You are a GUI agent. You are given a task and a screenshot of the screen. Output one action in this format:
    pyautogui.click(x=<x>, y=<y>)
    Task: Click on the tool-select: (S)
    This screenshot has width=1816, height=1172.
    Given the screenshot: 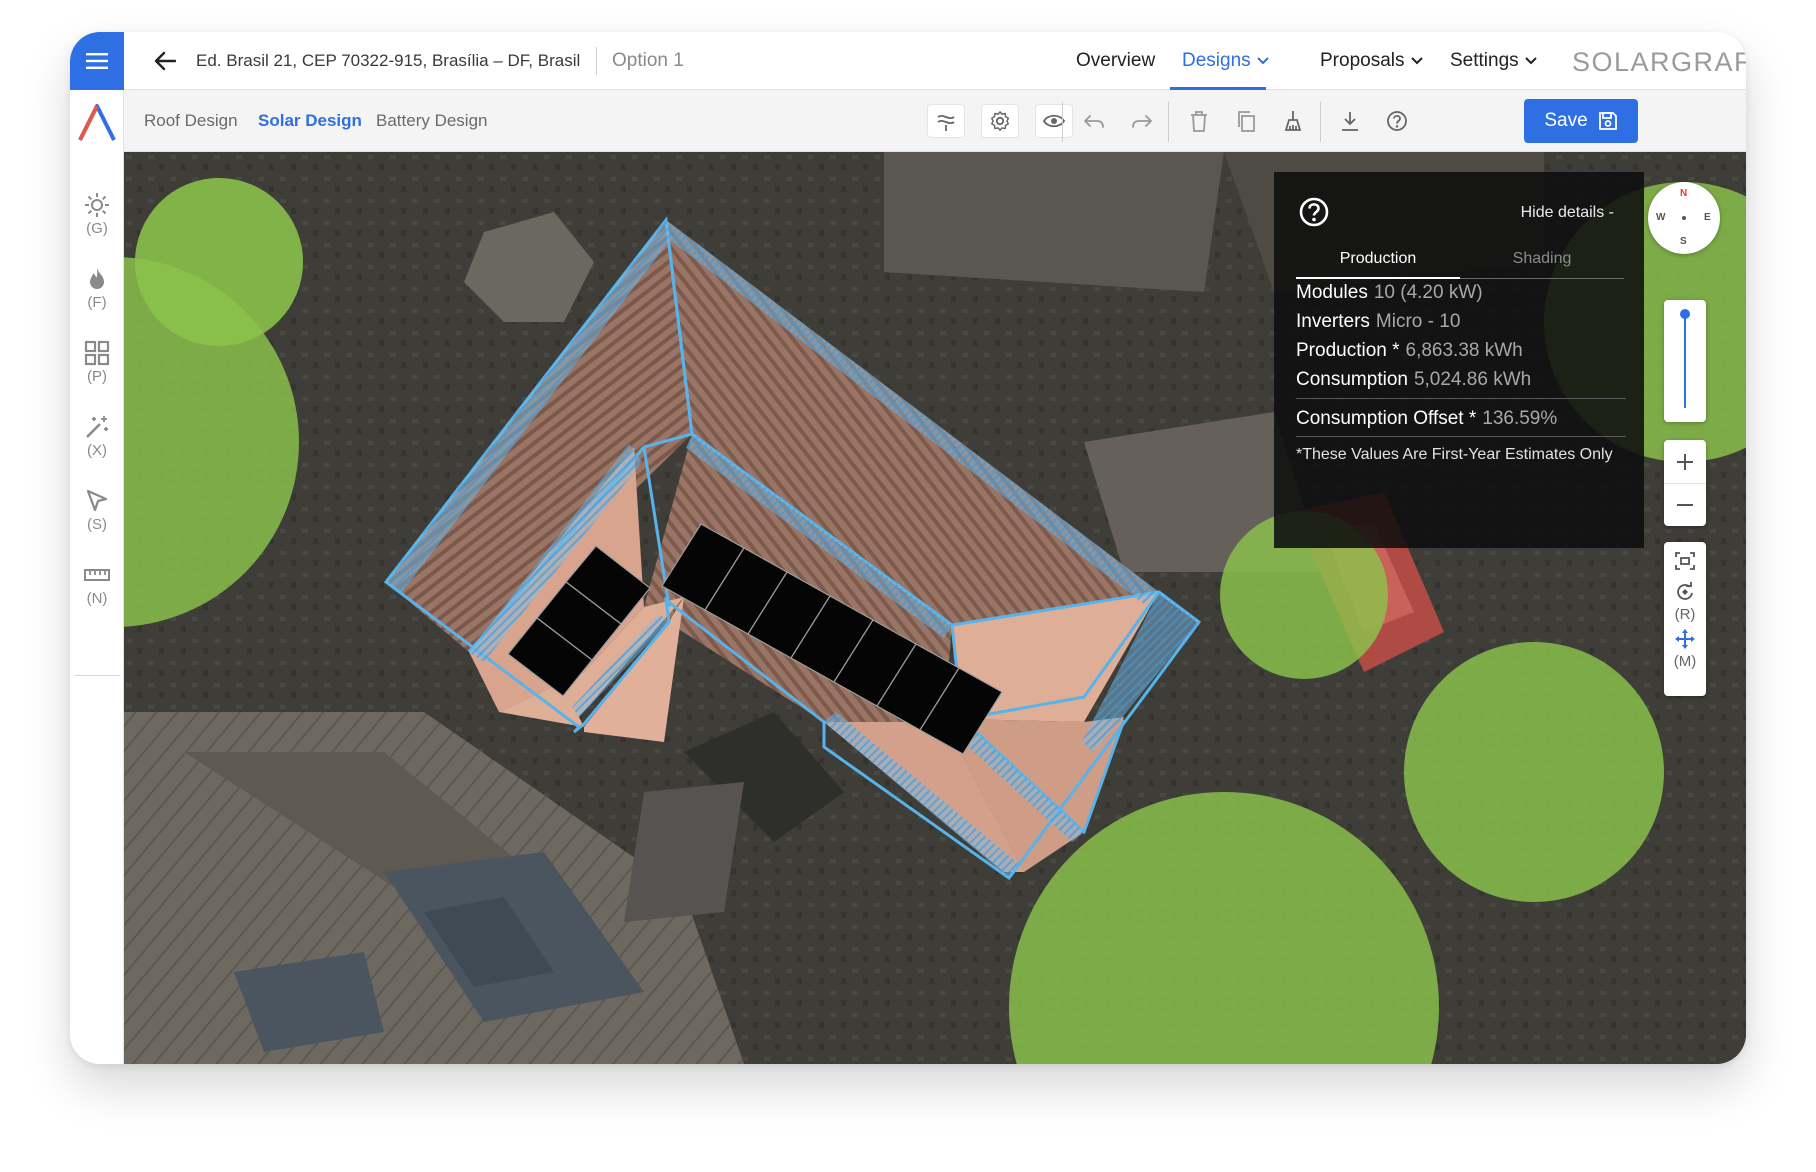 What is the action you would take?
    pyautogui.click(x=97, y=510)
    